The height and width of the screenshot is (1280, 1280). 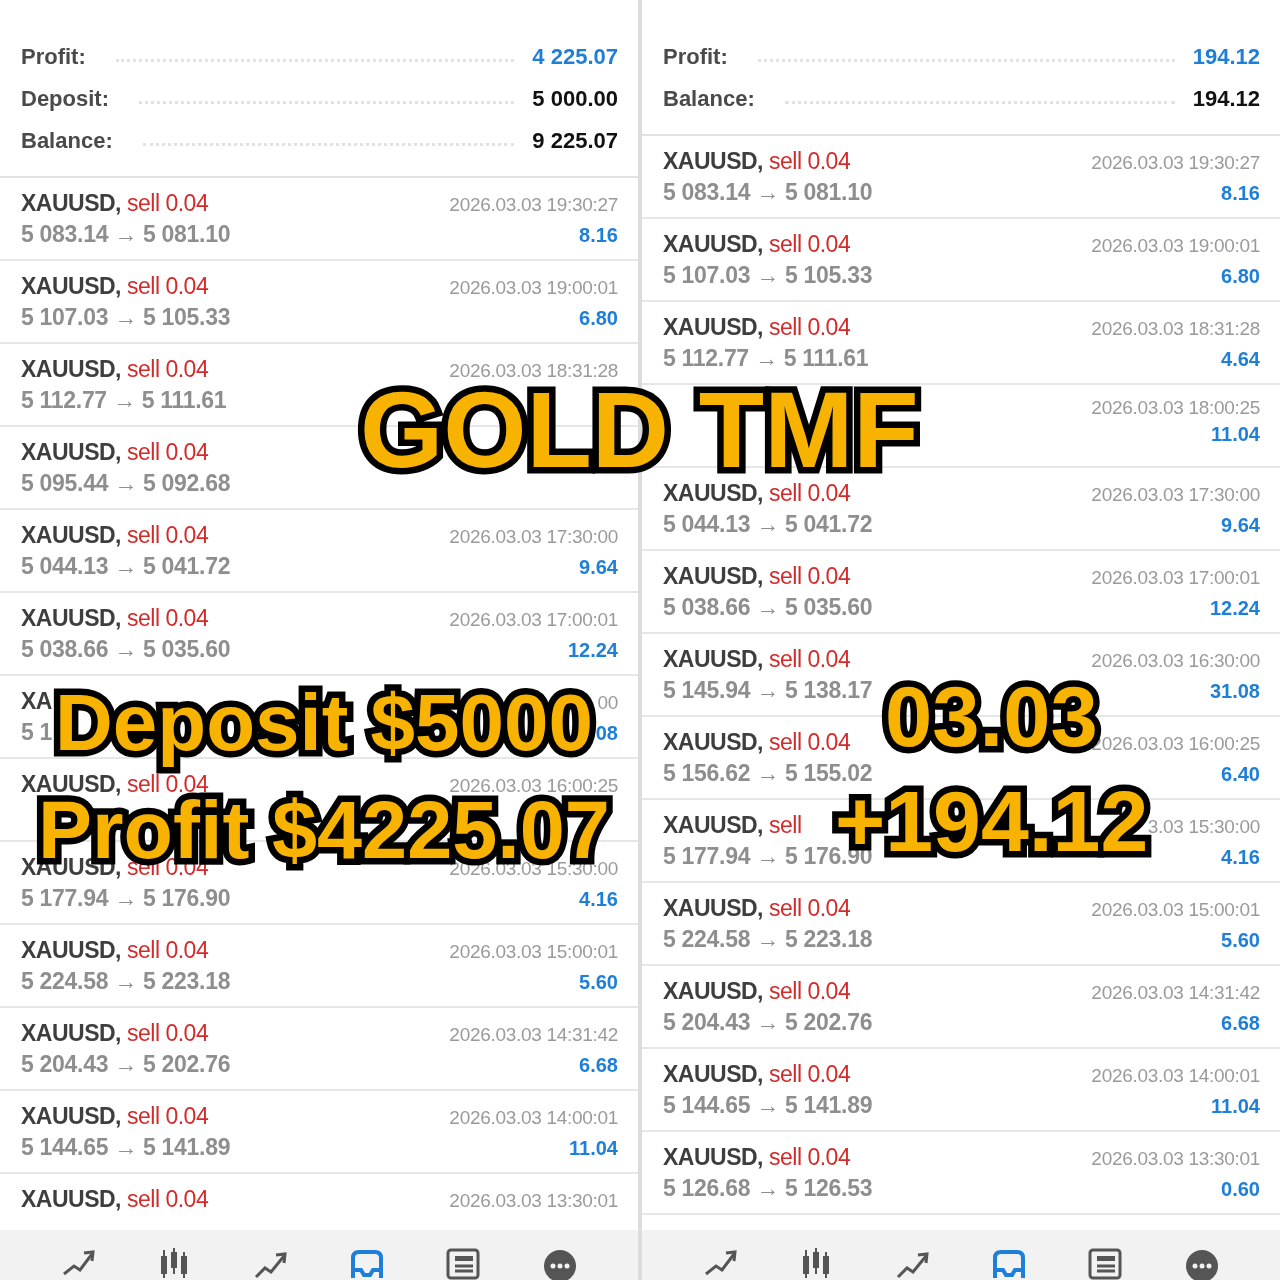 What do you see at coordinates (36, 701) in the screenshot?
I see `symbol-text: XA` at bounding box center [36, 701].